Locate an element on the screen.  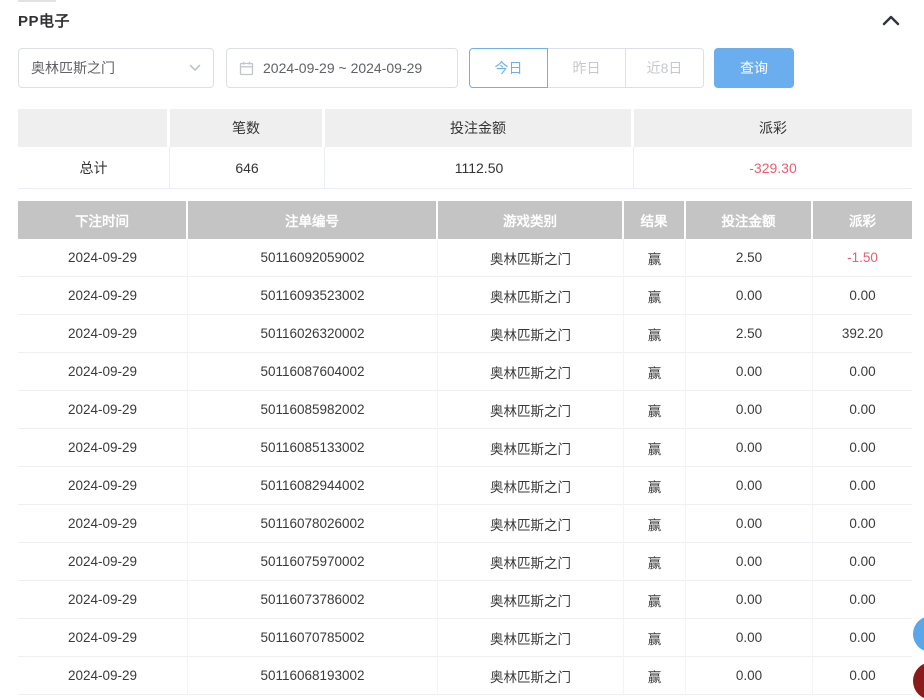
quick-button-last8days: 近8日 is located at coordinates (664, 68).